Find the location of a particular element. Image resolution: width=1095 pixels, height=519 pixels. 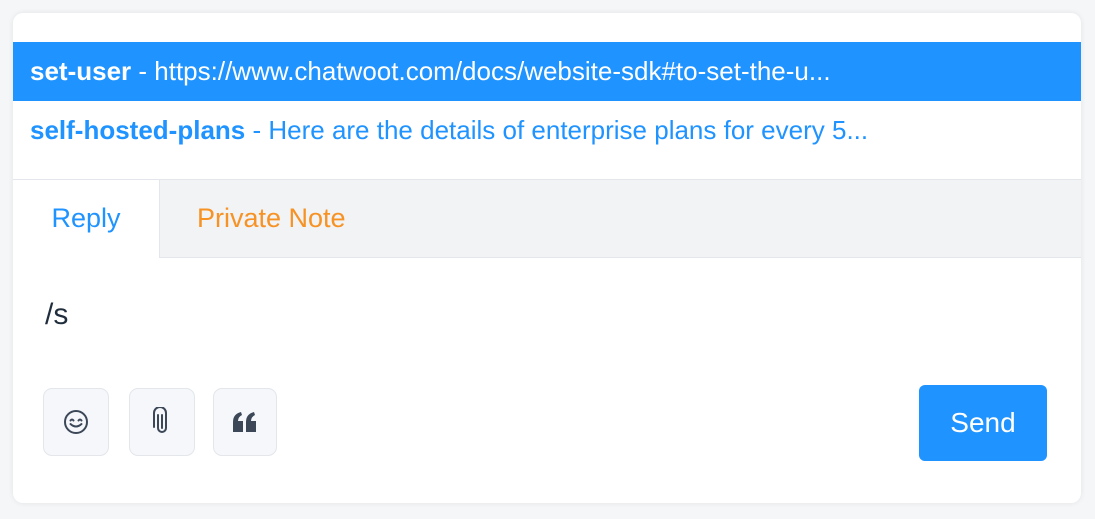

paperclip-icon is located at coordinates (160, 420).